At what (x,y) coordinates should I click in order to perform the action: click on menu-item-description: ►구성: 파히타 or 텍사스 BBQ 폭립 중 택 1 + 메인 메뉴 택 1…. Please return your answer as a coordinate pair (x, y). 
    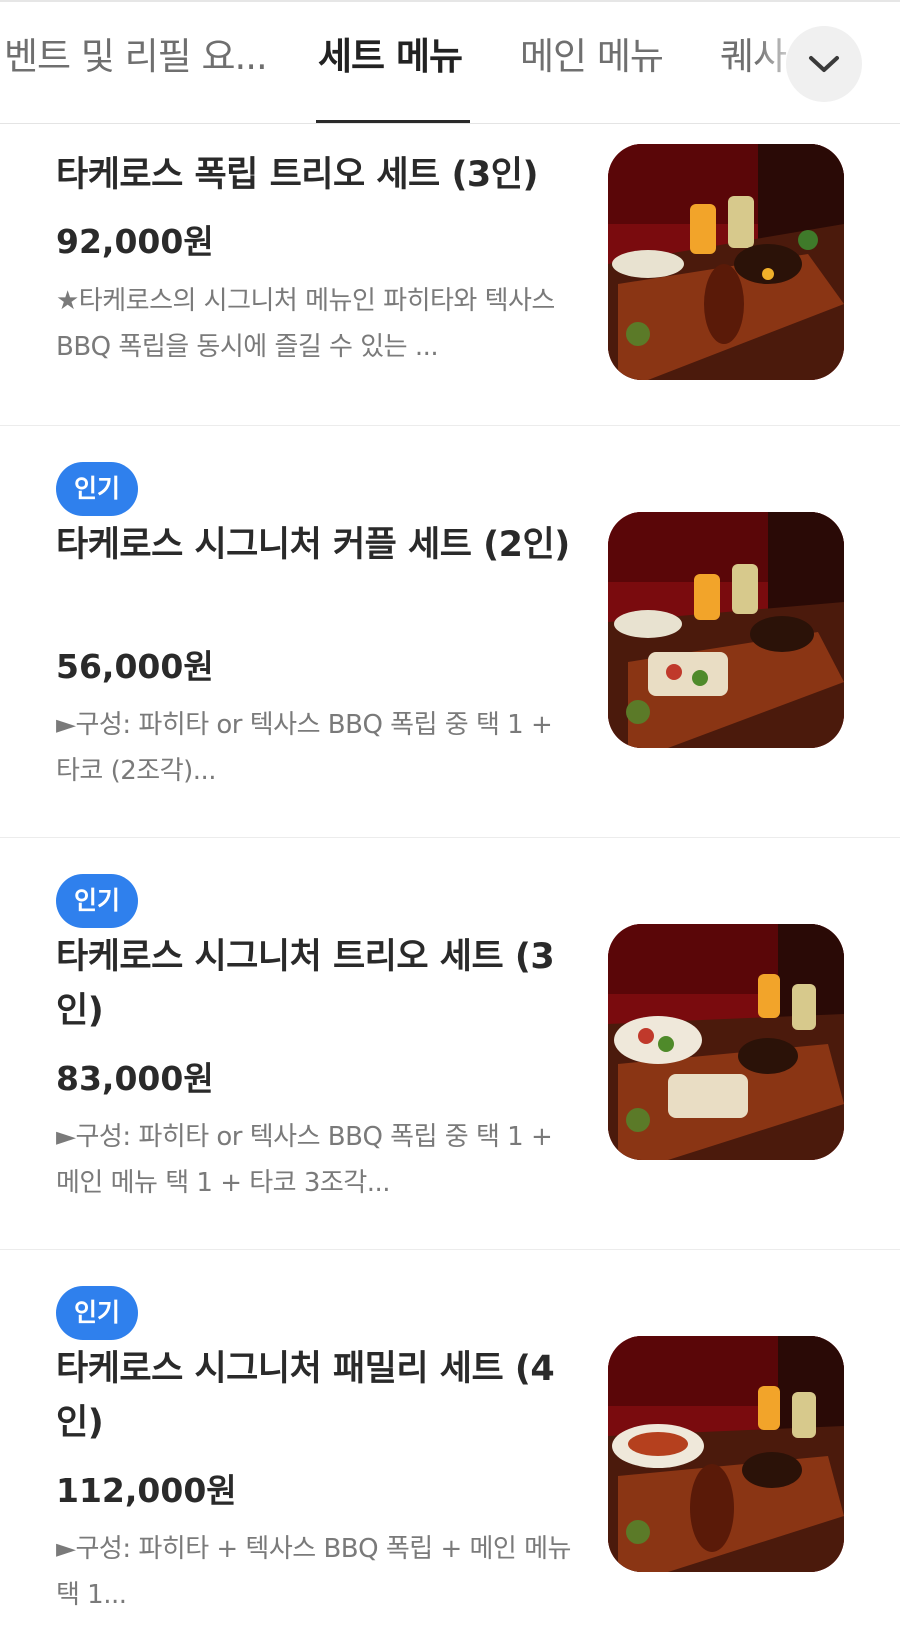
    Looking at the image, I should click on (304, 1160).